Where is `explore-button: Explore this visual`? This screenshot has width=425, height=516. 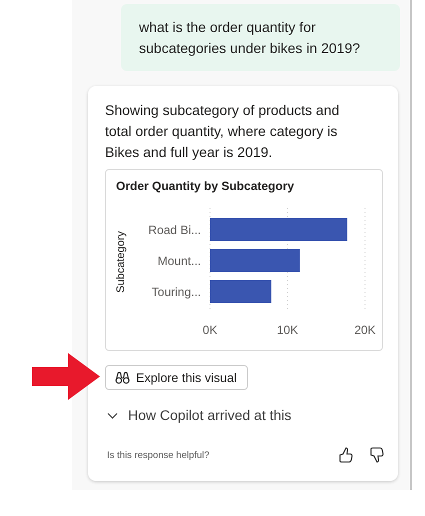
explore-button: Explore this visual is located at coordinates (176, 377).